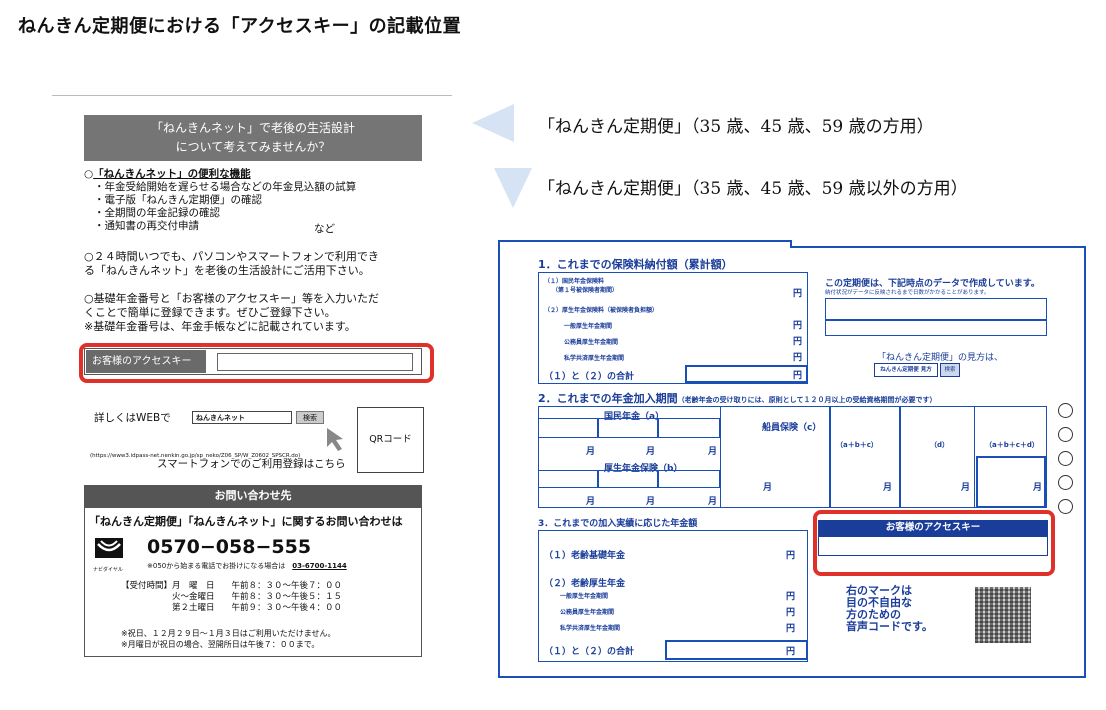 This screenshot has width=1106, height=710. What do you see at coordinates (256, 363) in the screenshot?
I see `access-key-highlight` at bounding box center [256, 363].